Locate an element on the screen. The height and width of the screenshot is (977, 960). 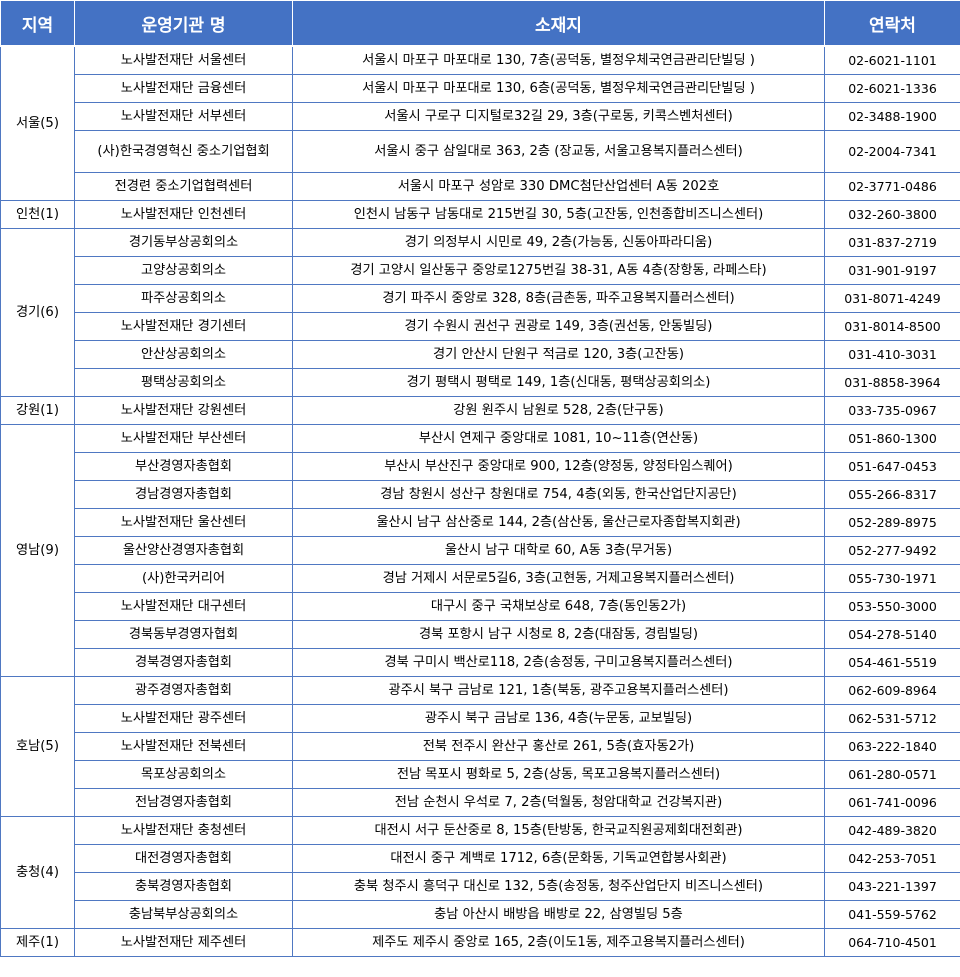
phone-cell: 061-741-0096 is located at coordinates (892, 802).